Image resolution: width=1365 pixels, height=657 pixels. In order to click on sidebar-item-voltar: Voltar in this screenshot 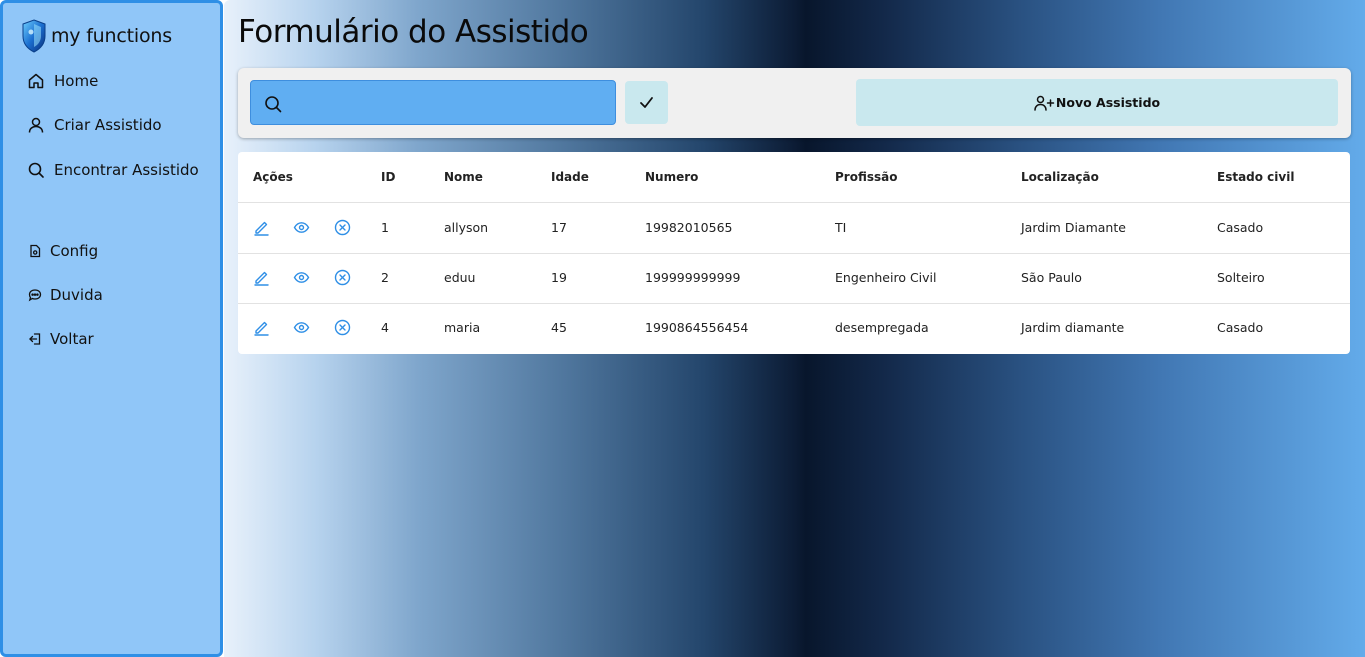, I will do `click(61, 339)`.